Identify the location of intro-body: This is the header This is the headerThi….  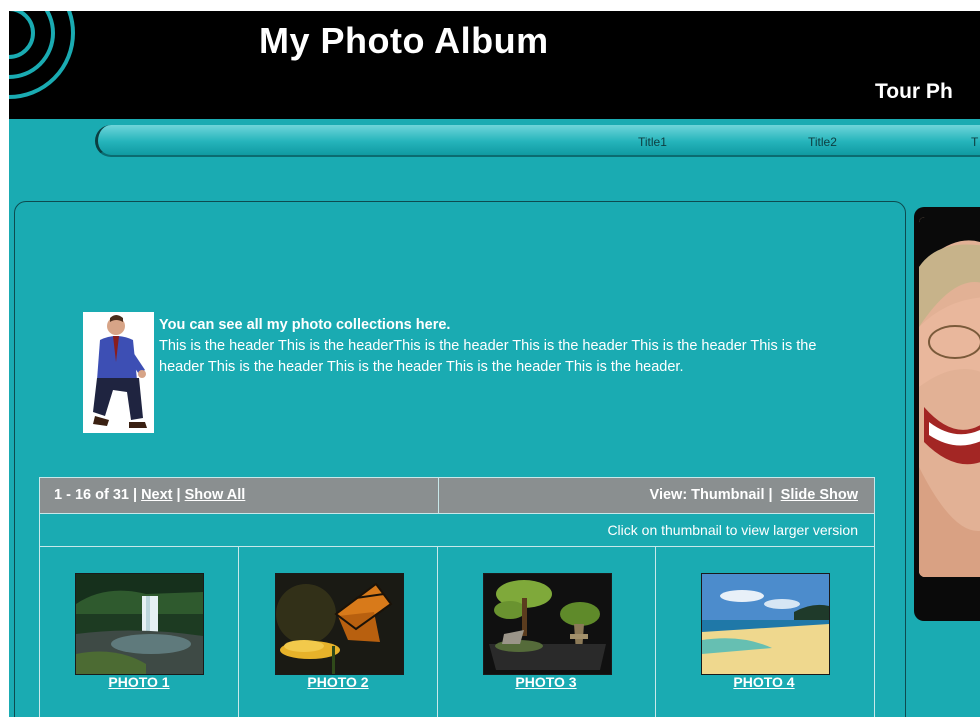
(488, 356).